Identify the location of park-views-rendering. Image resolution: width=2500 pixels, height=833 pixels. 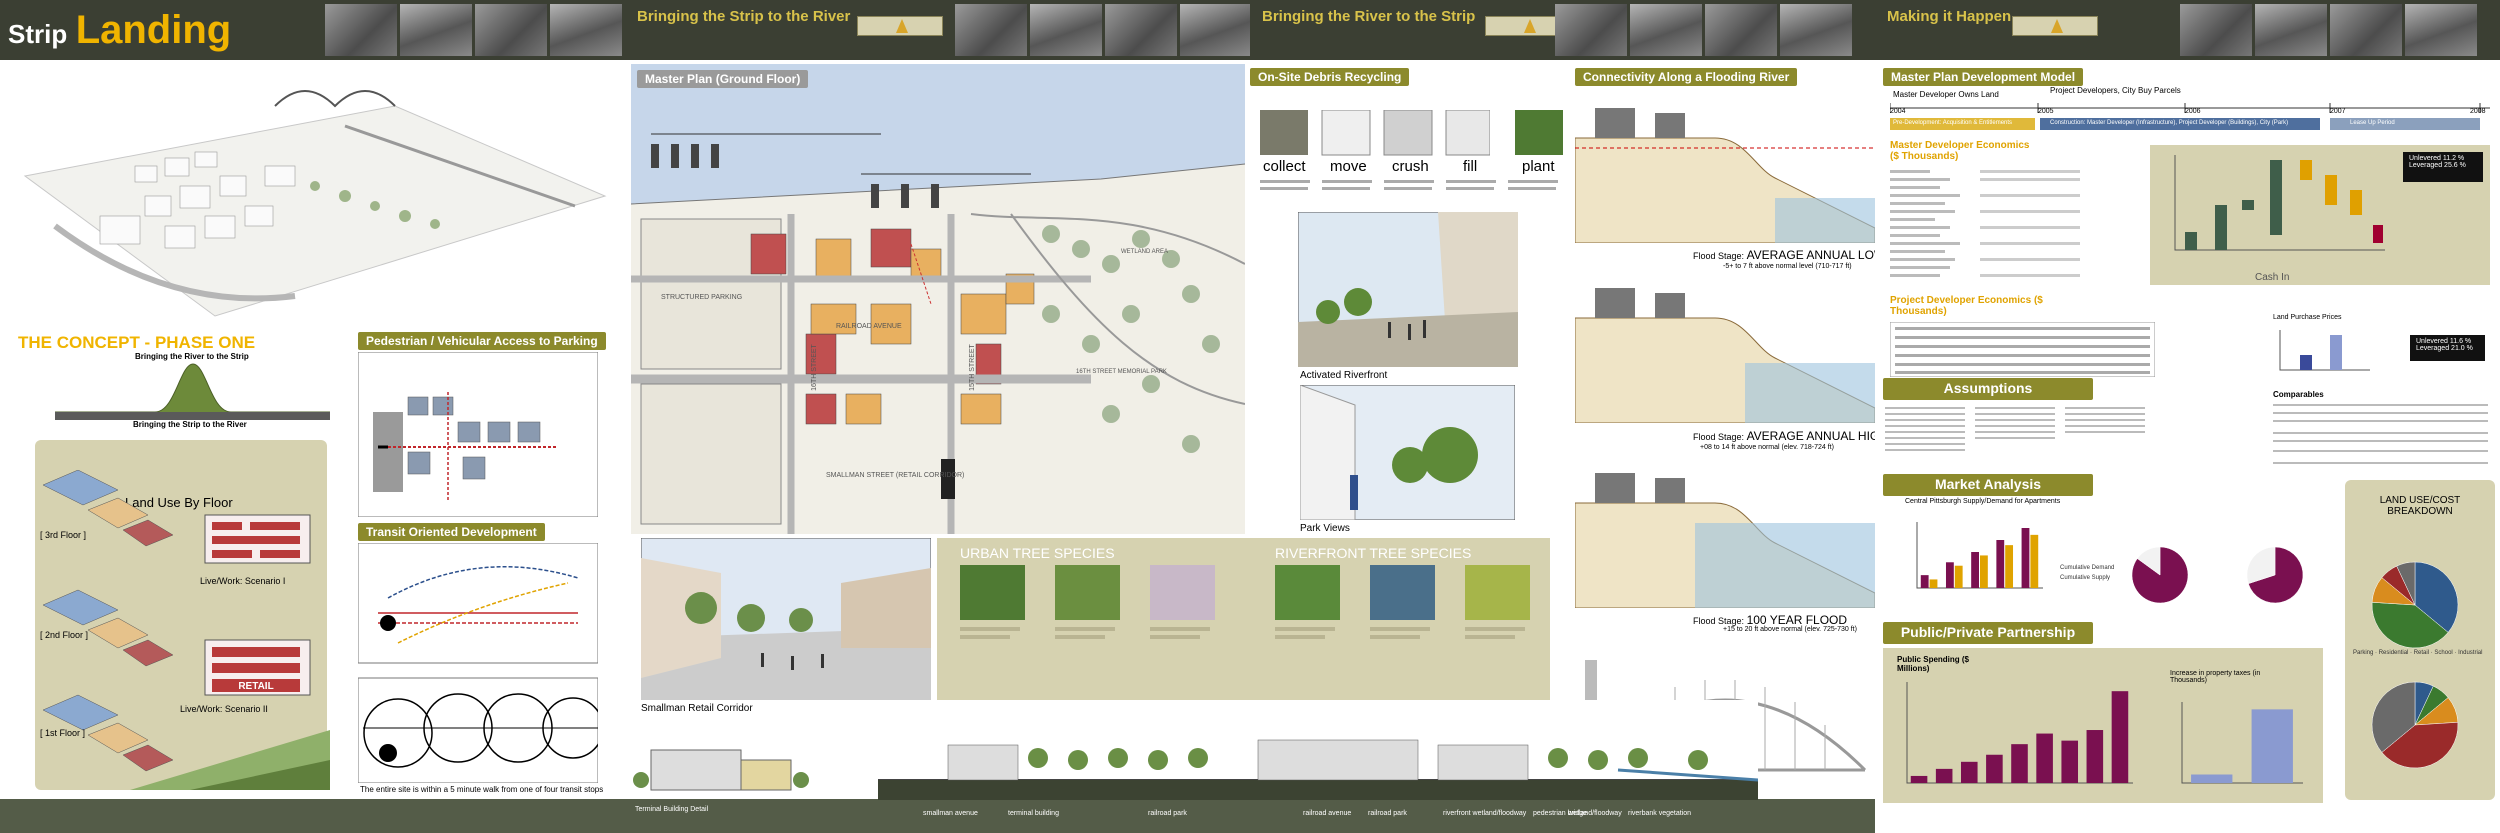
(1407, 452).